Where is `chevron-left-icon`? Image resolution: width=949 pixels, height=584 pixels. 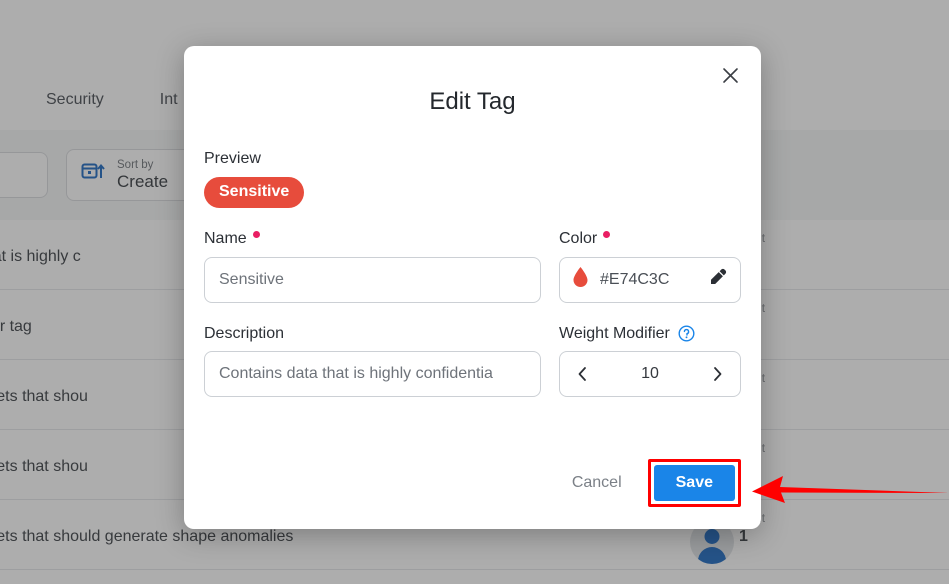
chevron-left-icon is located at coordinates (582, 374).